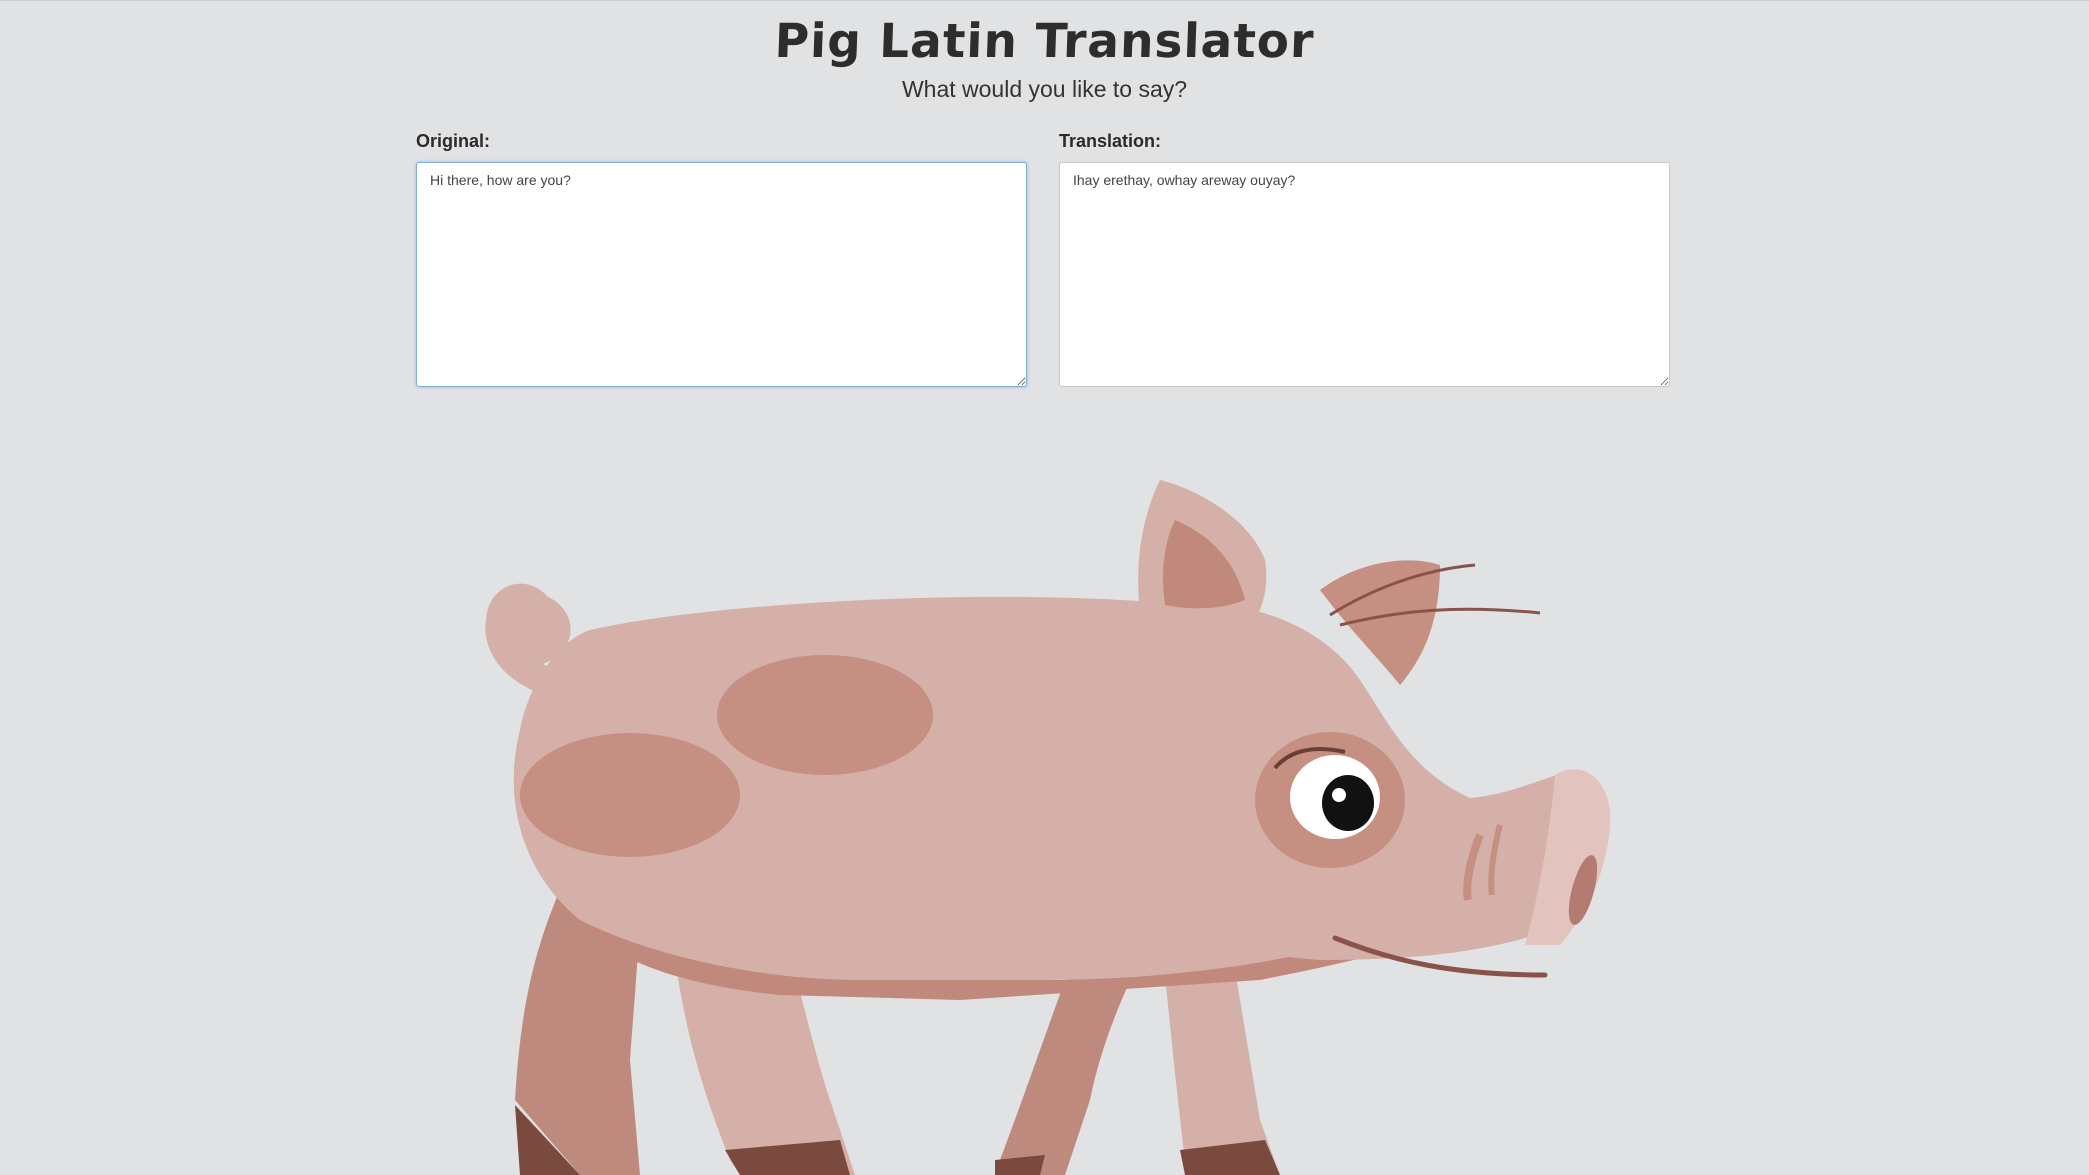  Describe the element at coordinates (630, 795) in the screenshot. I see `pig-spot-lower` at that location.